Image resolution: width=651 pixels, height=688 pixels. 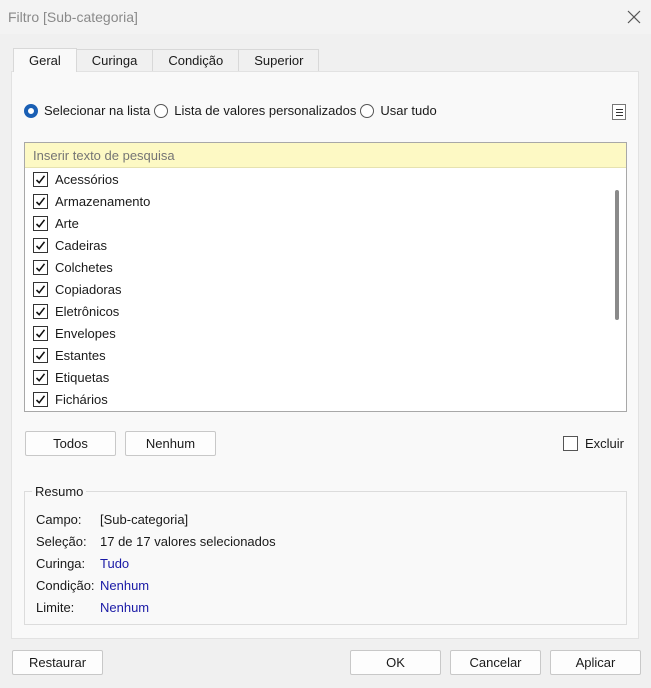 What do you see at coordinates (495, 662) in the screenshot?
I see `cancel-button: Cancelar` at bounding box center [495, 662].